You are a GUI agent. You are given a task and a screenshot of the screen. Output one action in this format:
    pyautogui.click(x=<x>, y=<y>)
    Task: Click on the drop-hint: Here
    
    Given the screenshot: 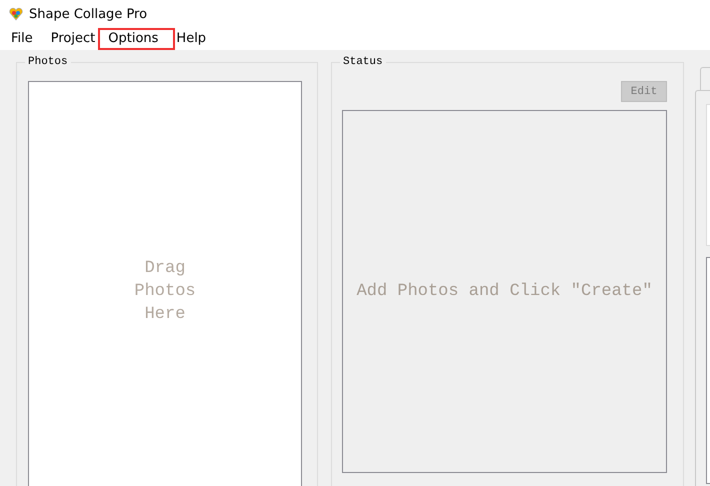 What is the action you would take?
    pyautogui.click(x=165, y=315)
    